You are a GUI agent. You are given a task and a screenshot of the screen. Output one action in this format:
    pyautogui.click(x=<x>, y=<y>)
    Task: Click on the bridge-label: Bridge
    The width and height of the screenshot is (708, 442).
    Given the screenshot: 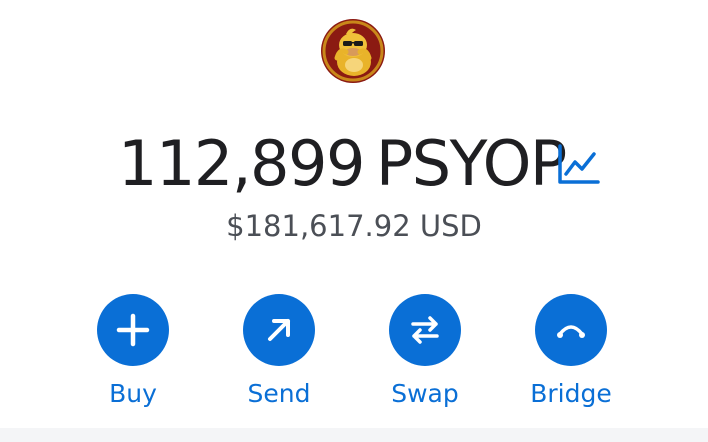 What is the action you would take?
    pyautogui.click(x=571, y=393)
    